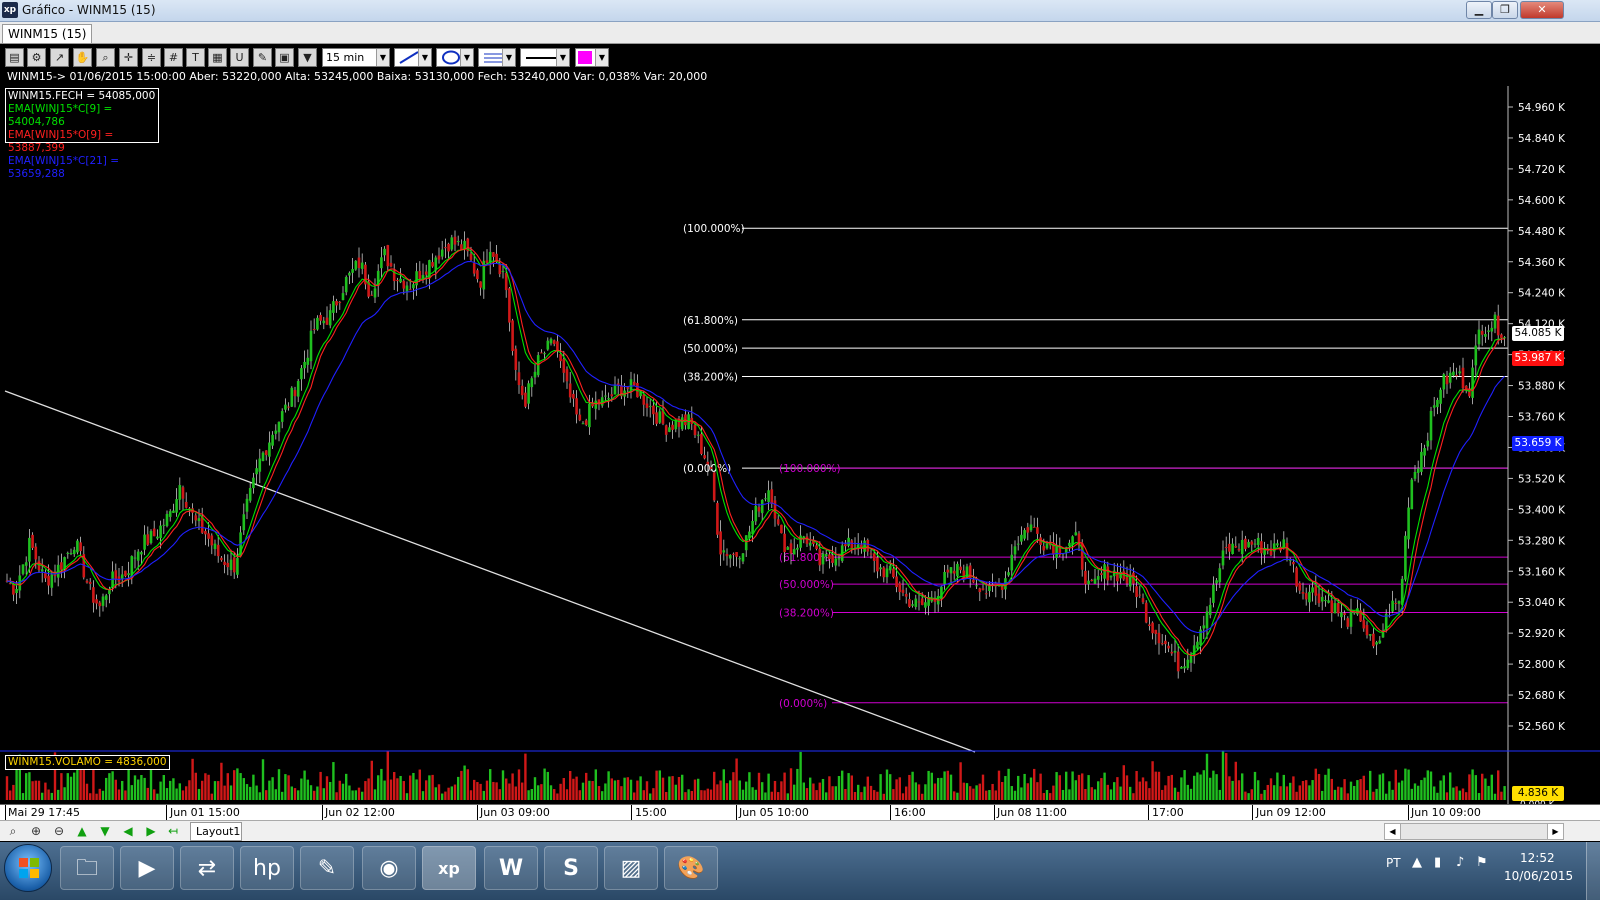 This screenshot has width=1600, height=900. I want to click on chrome-icon: ◉, so click(389, 868).